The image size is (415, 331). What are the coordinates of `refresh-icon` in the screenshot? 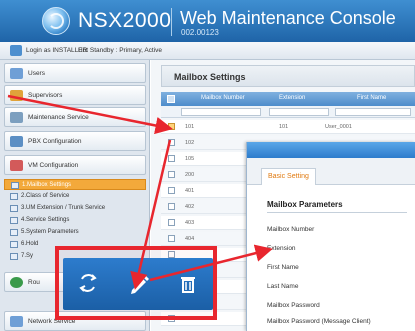 It's located at (88, 283).